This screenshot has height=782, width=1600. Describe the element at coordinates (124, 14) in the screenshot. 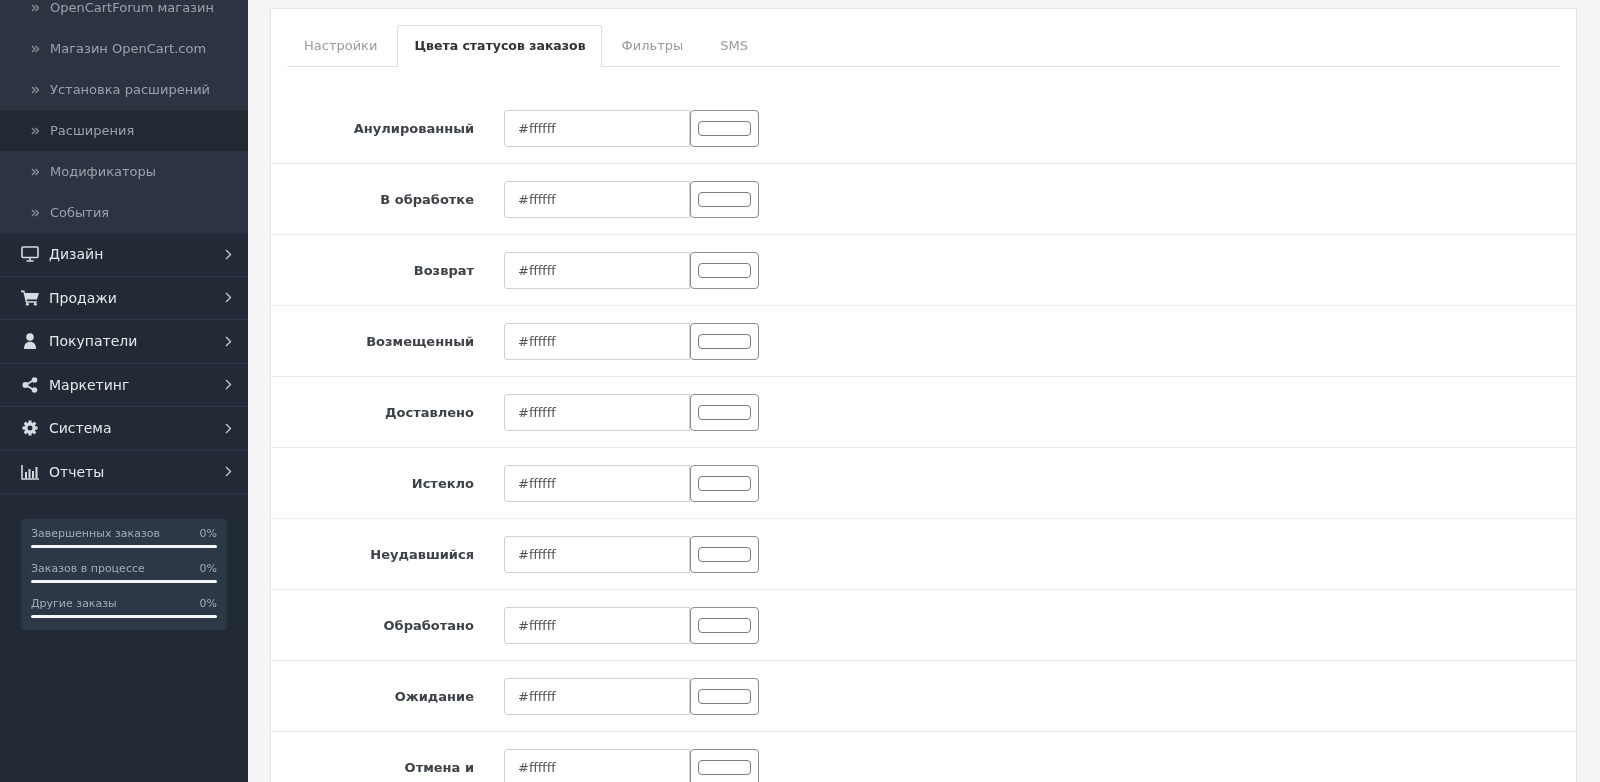

I see `submenu-item: OpenCartForum магазин` at that location.